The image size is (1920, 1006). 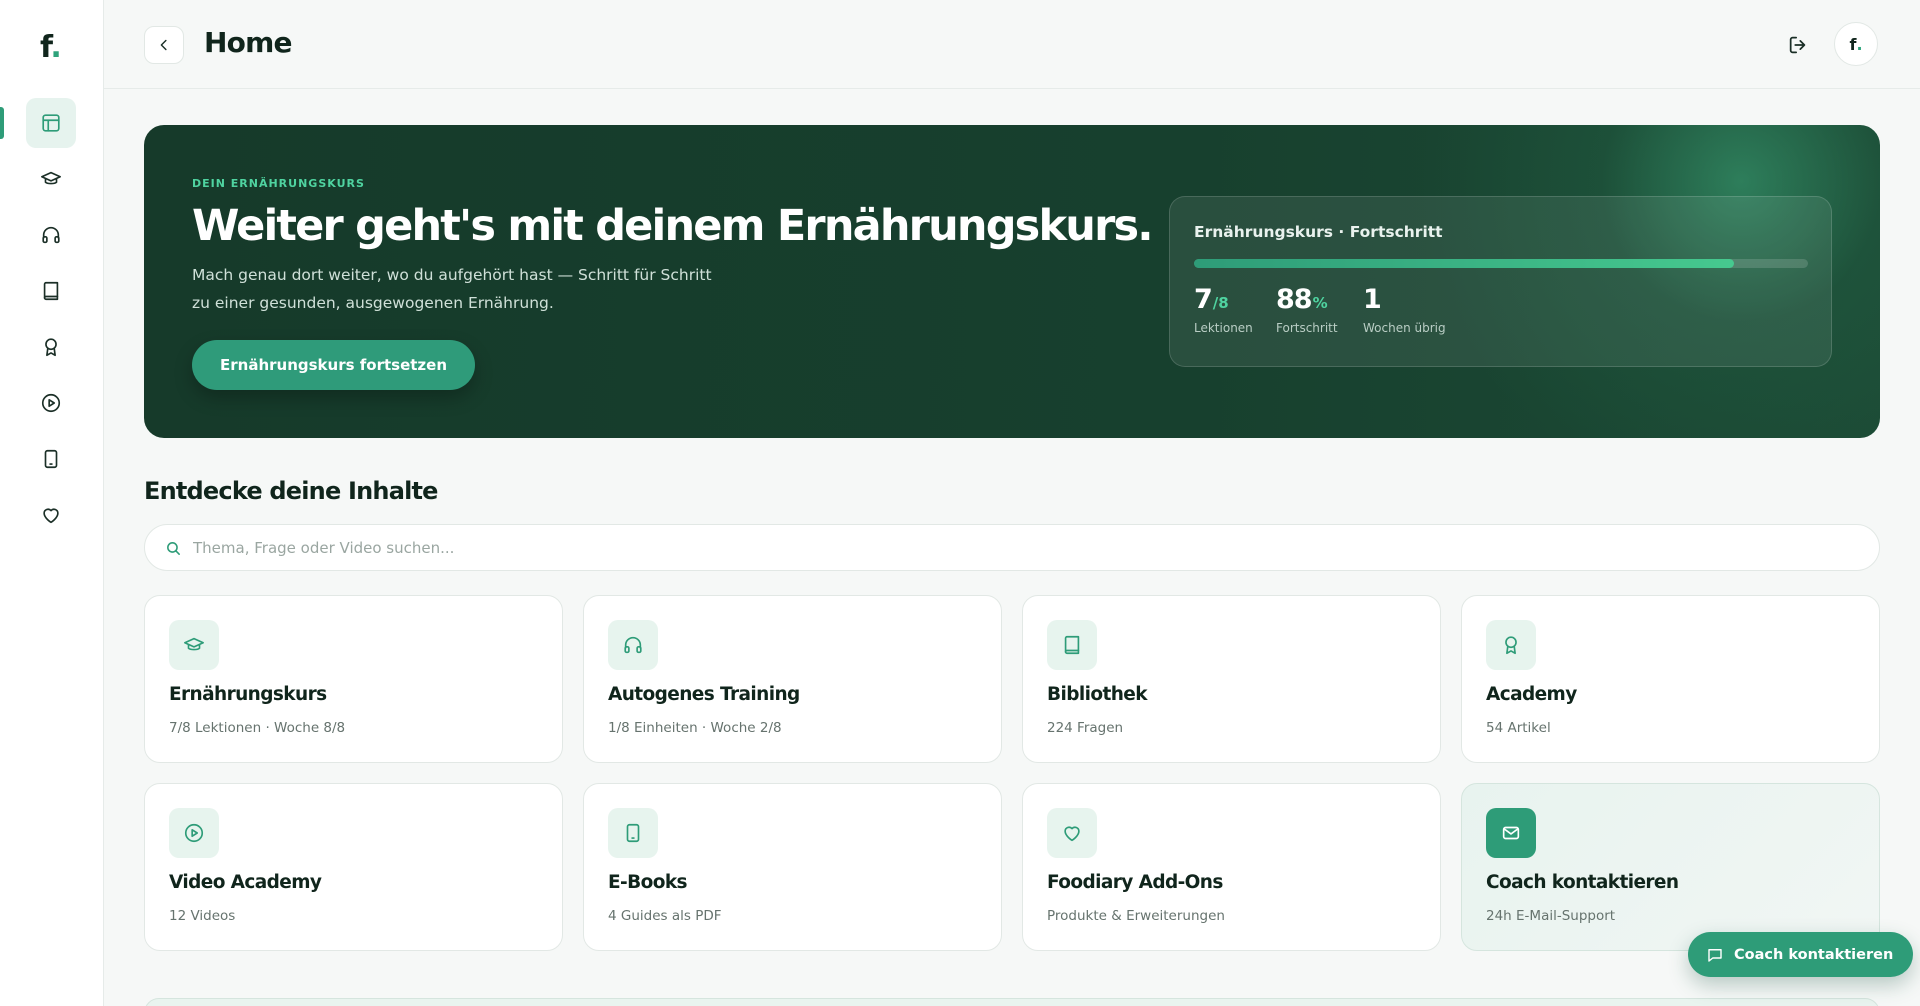 I want to click on stat-weeks-left: 1 Wochen übrig, so click(x=1404, y=309).